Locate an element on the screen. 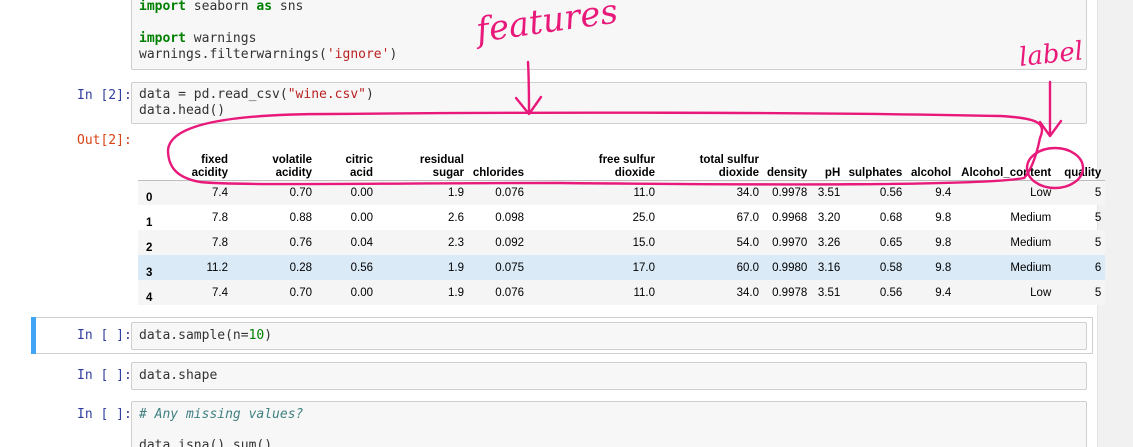 This screenshot has width=1133, height=447. code-line-import-seaborn: import seaborn as sns is located at coordinates (221, 8).